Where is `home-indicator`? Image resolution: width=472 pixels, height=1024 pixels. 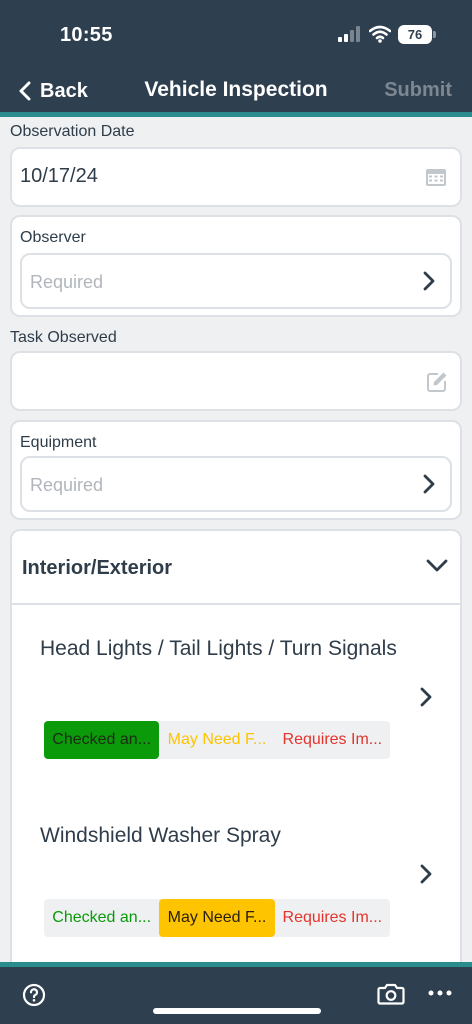
home-indicator is located at coordinates (237, 1011).